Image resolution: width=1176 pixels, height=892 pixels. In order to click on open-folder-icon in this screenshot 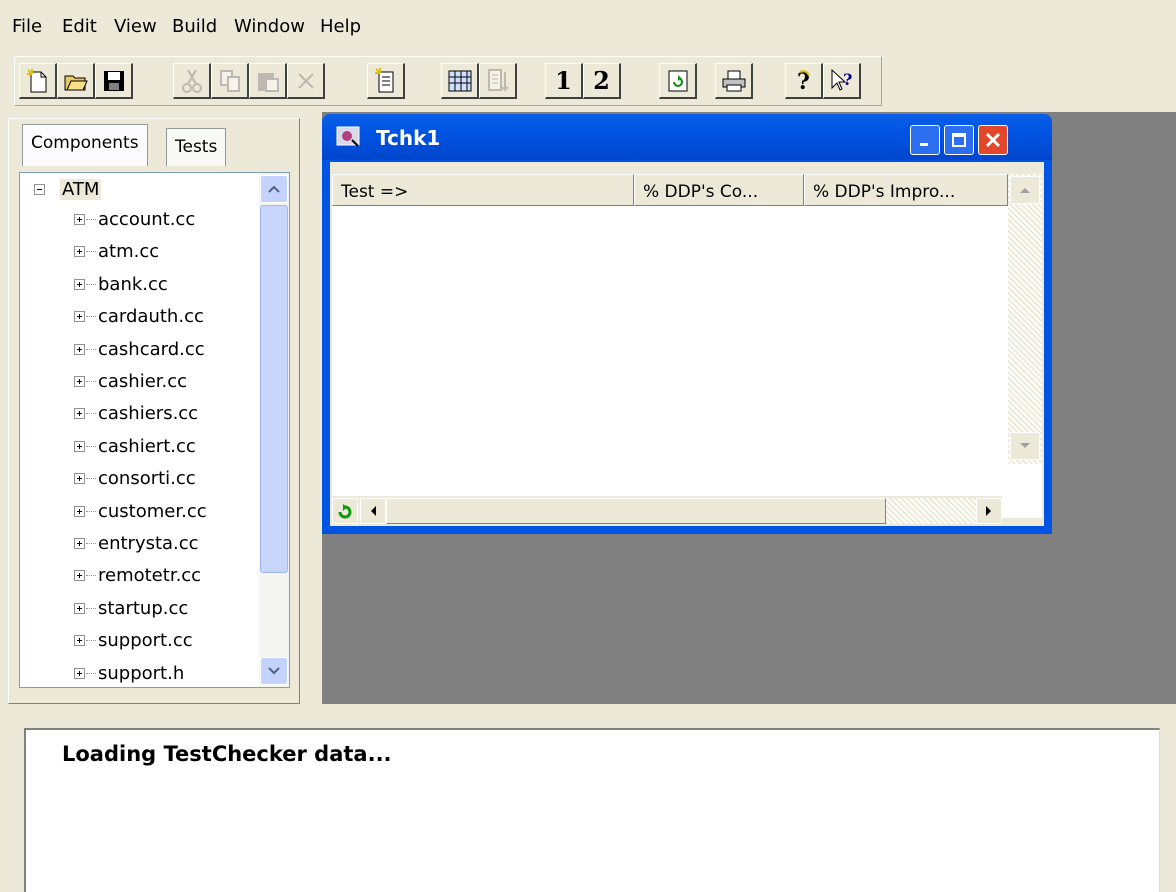, I will do `click(76, 82)`.